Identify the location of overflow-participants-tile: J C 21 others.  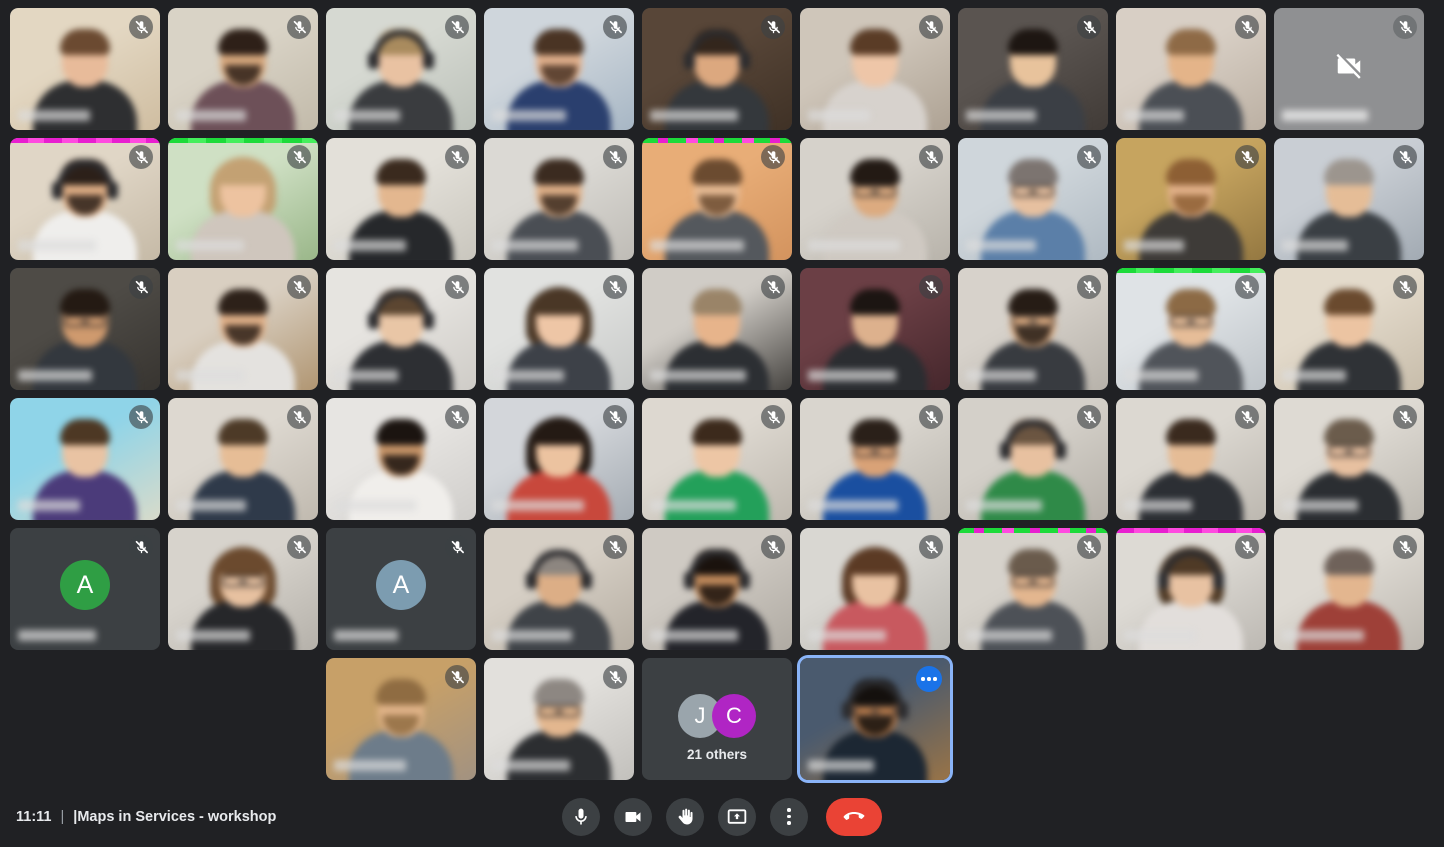
(717, 719).